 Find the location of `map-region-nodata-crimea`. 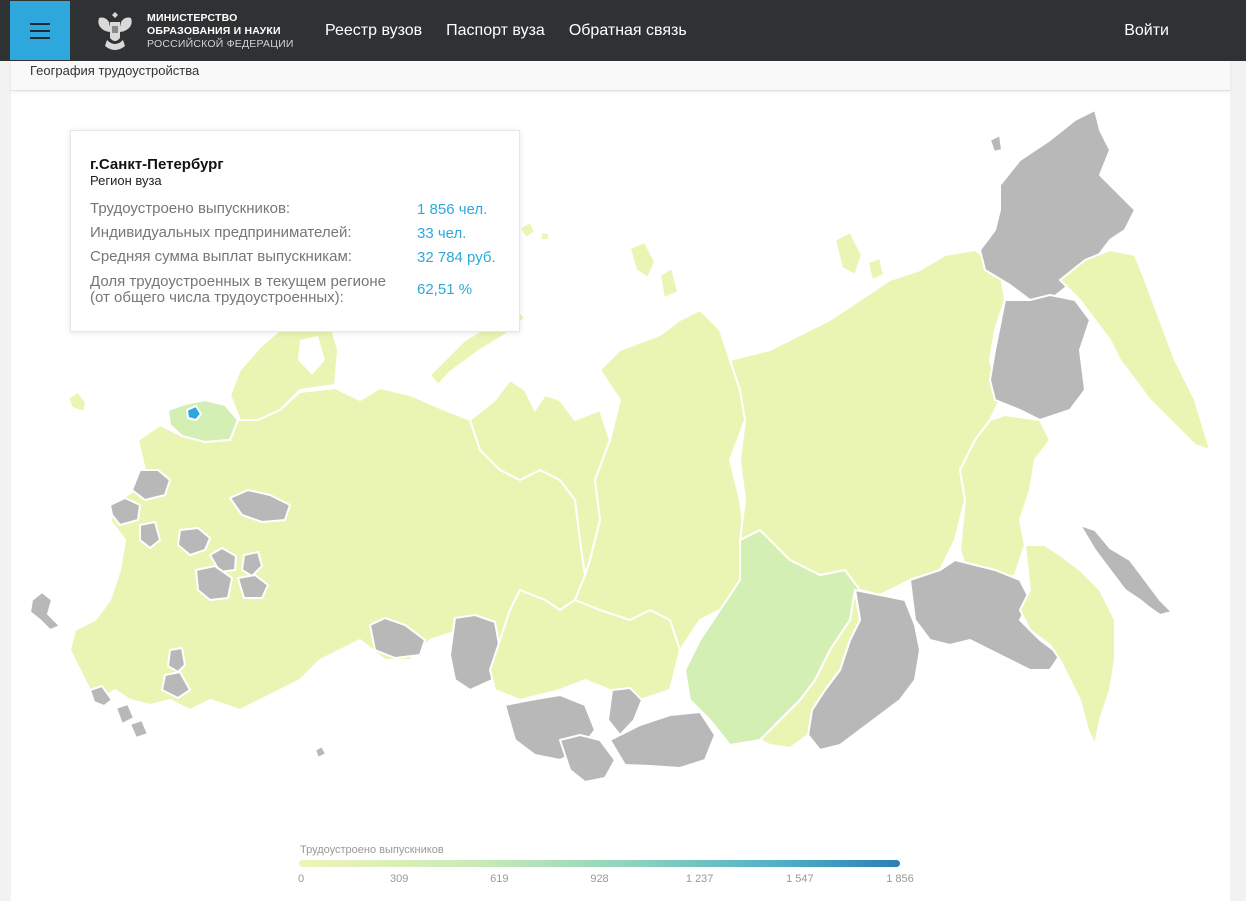

map-region-nodata-crimea is located at coordinates (45, 611).